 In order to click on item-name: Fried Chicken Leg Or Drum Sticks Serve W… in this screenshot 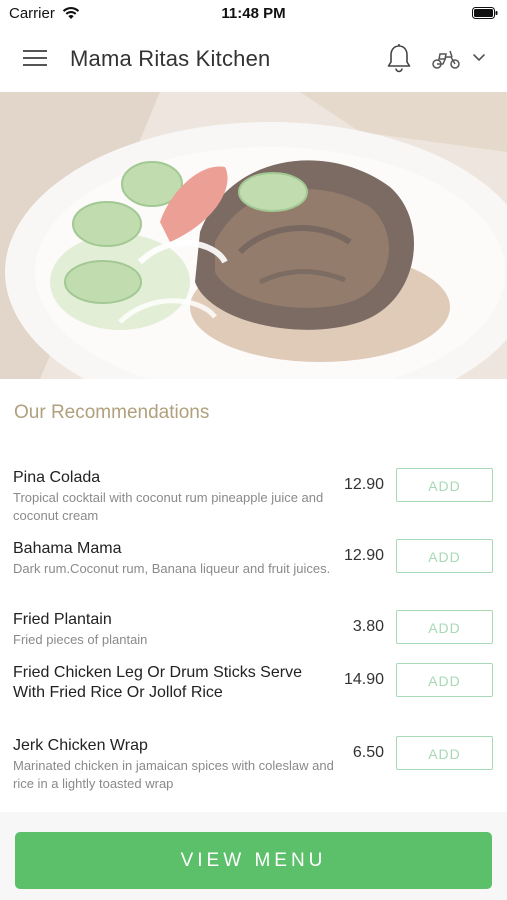, I will do `click(157, 682)`.